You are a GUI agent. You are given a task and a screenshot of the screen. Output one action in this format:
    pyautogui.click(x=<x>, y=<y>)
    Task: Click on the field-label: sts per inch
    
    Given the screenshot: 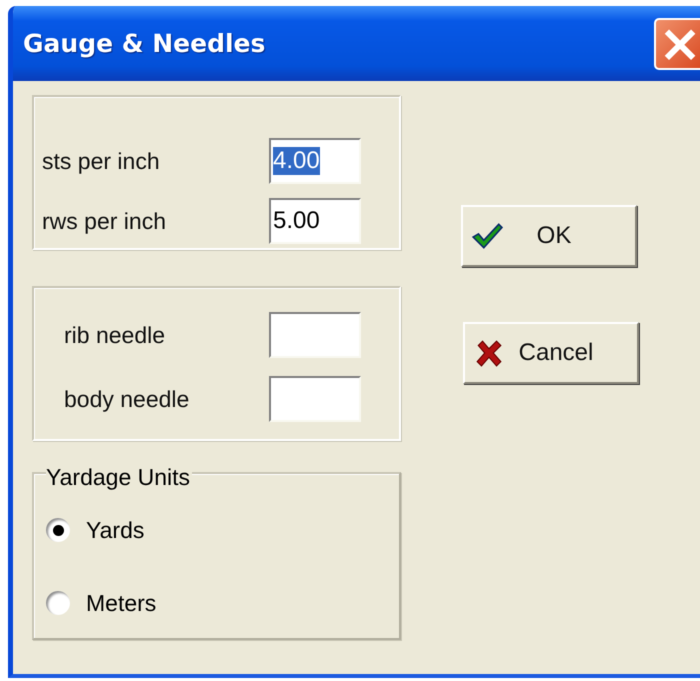 What is the action you would take?
    pyautogui.click(x=101, y=161)
    